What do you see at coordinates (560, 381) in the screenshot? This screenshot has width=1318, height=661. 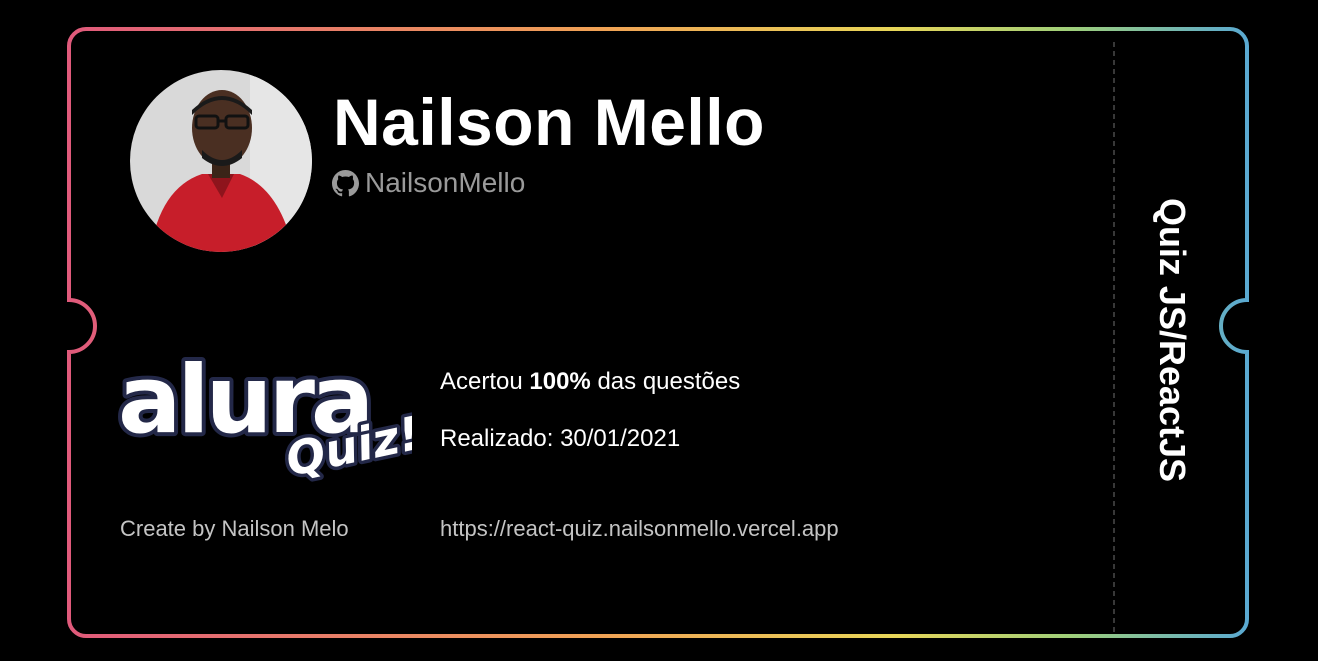 I see `score-value: 100%` at bounding box center [560, 381].